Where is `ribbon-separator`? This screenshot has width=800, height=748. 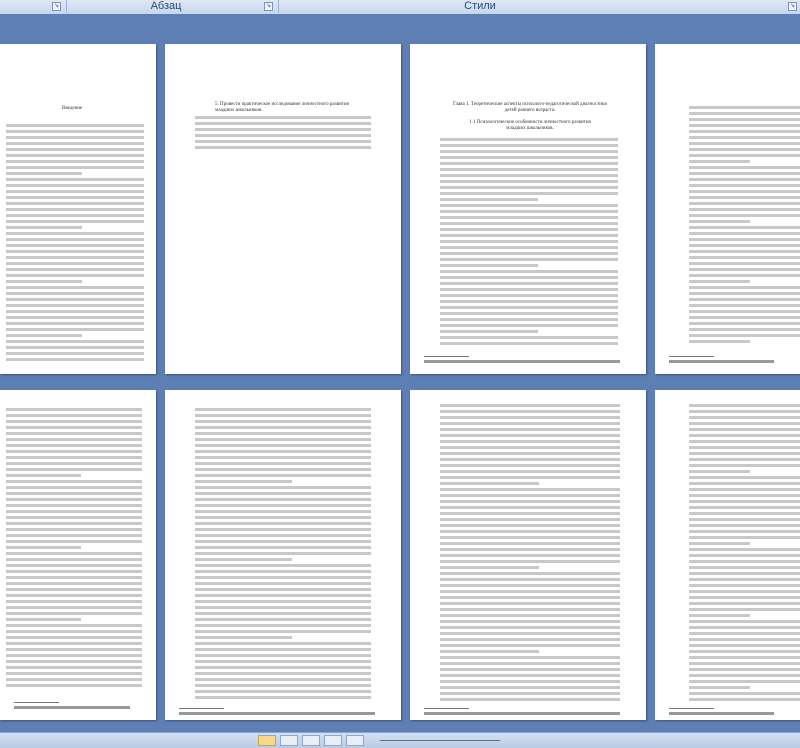
ribbon-separator is located at coordinates (66, 6).